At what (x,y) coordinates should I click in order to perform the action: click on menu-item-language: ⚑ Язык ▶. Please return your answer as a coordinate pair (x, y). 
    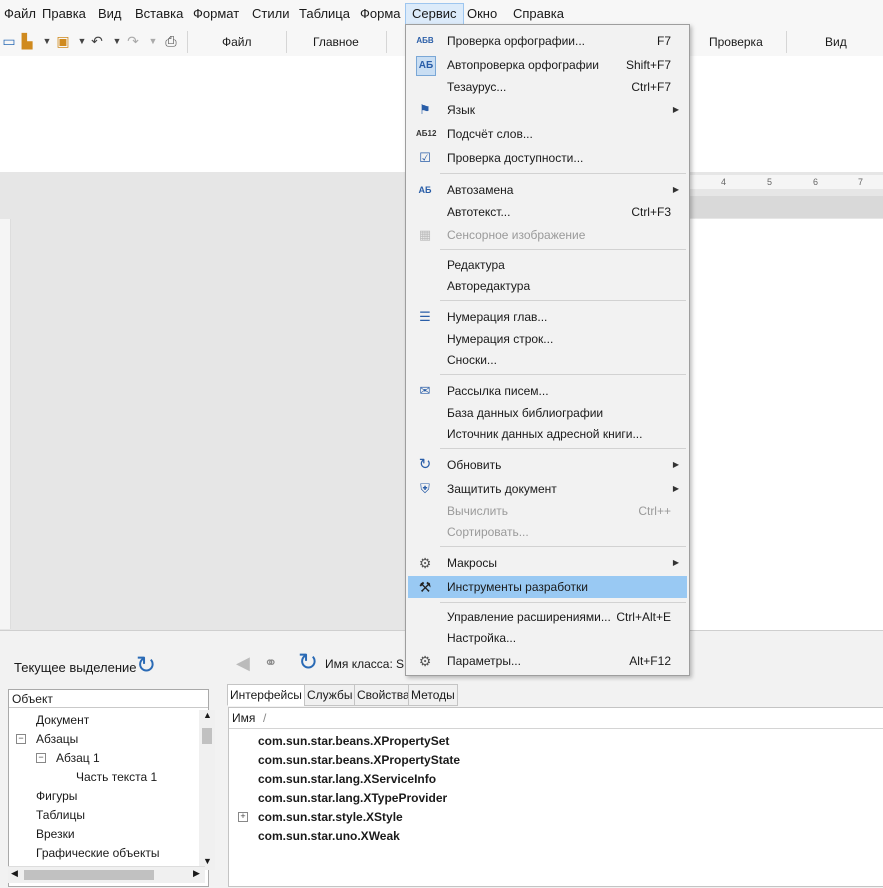
    Looking at the image, I should click on (547, 110).